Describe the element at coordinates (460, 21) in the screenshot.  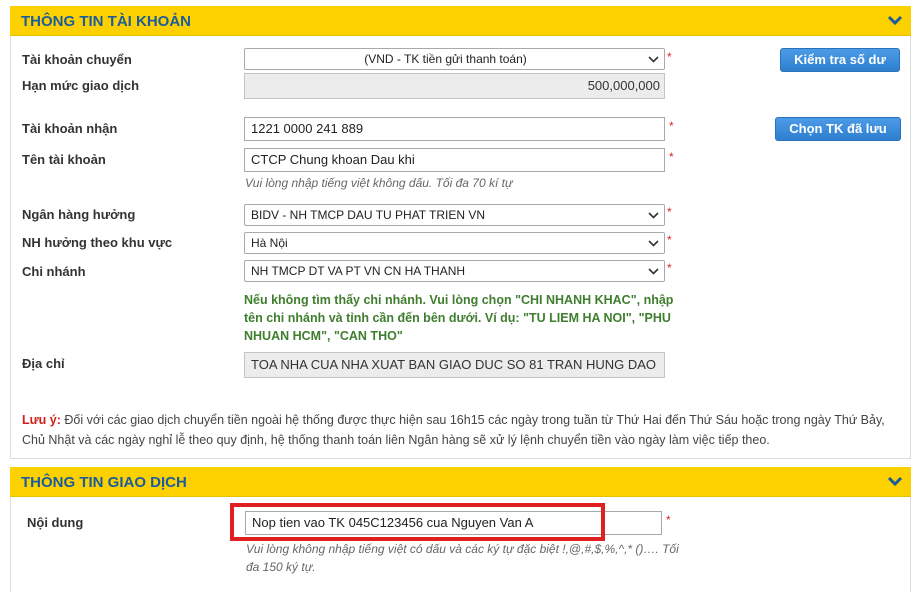
I see `account-info-header: THÔNG TIN TÀI KHOẢN` at that location.